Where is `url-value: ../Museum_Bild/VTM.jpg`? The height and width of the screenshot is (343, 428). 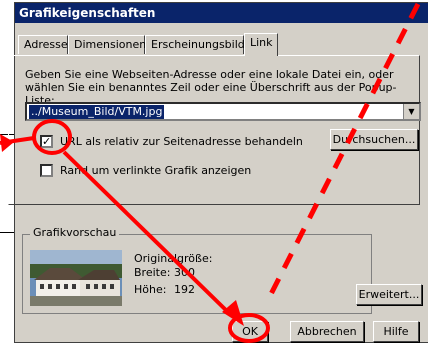 url-value: ../Museum_Bild/VTM.jpg is located at coordinates (97, 112).